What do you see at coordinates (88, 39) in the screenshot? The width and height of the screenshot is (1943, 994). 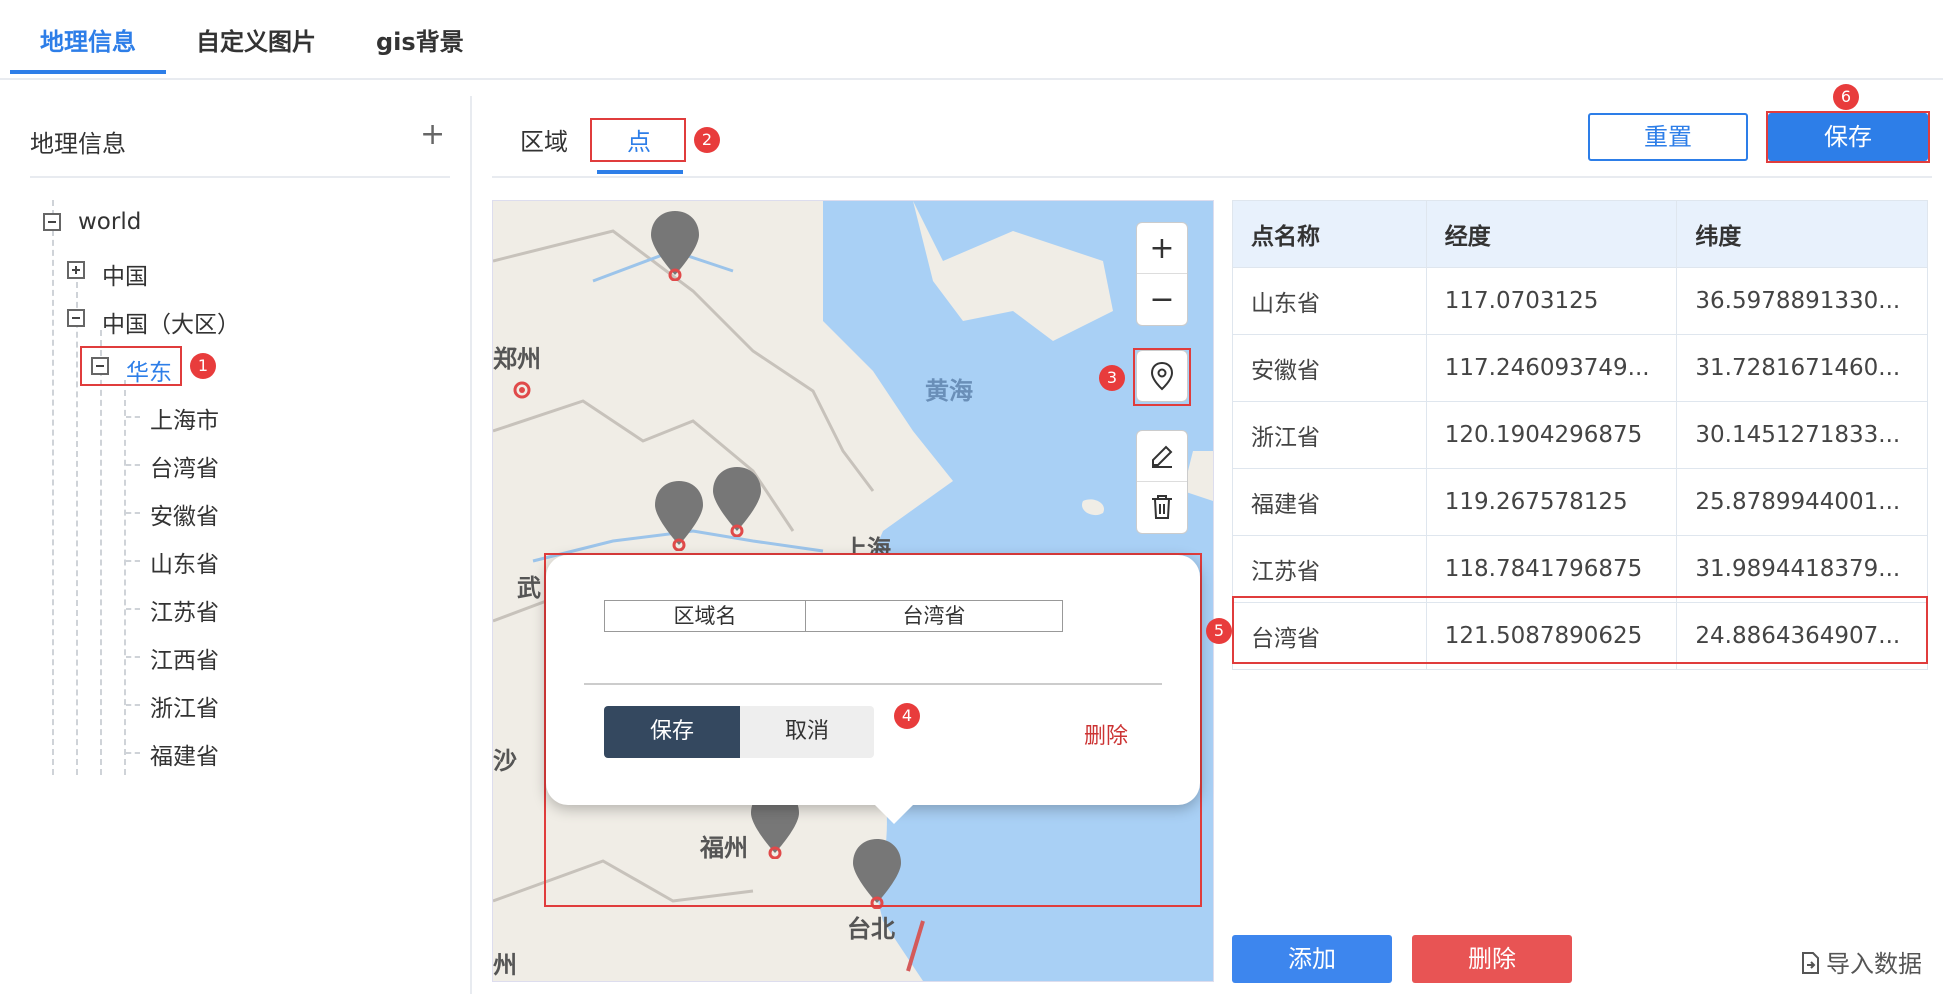 I see `tab-geo-info: 地理信息` at bounding box center [88, 39].